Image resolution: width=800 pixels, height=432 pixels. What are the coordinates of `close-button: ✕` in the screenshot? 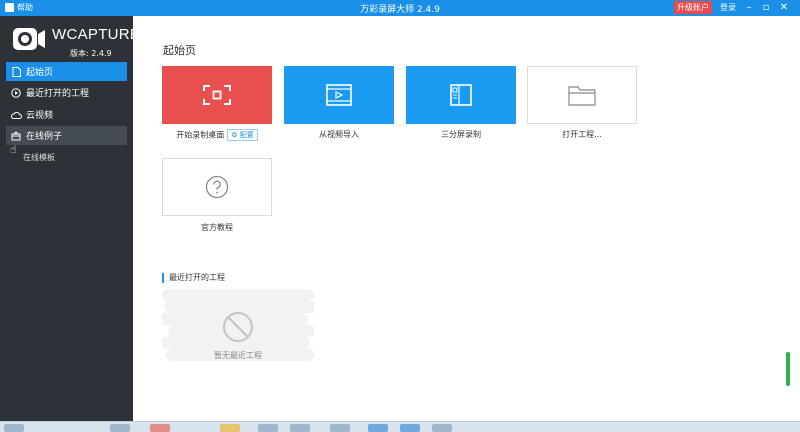 It's located at (784, 7).